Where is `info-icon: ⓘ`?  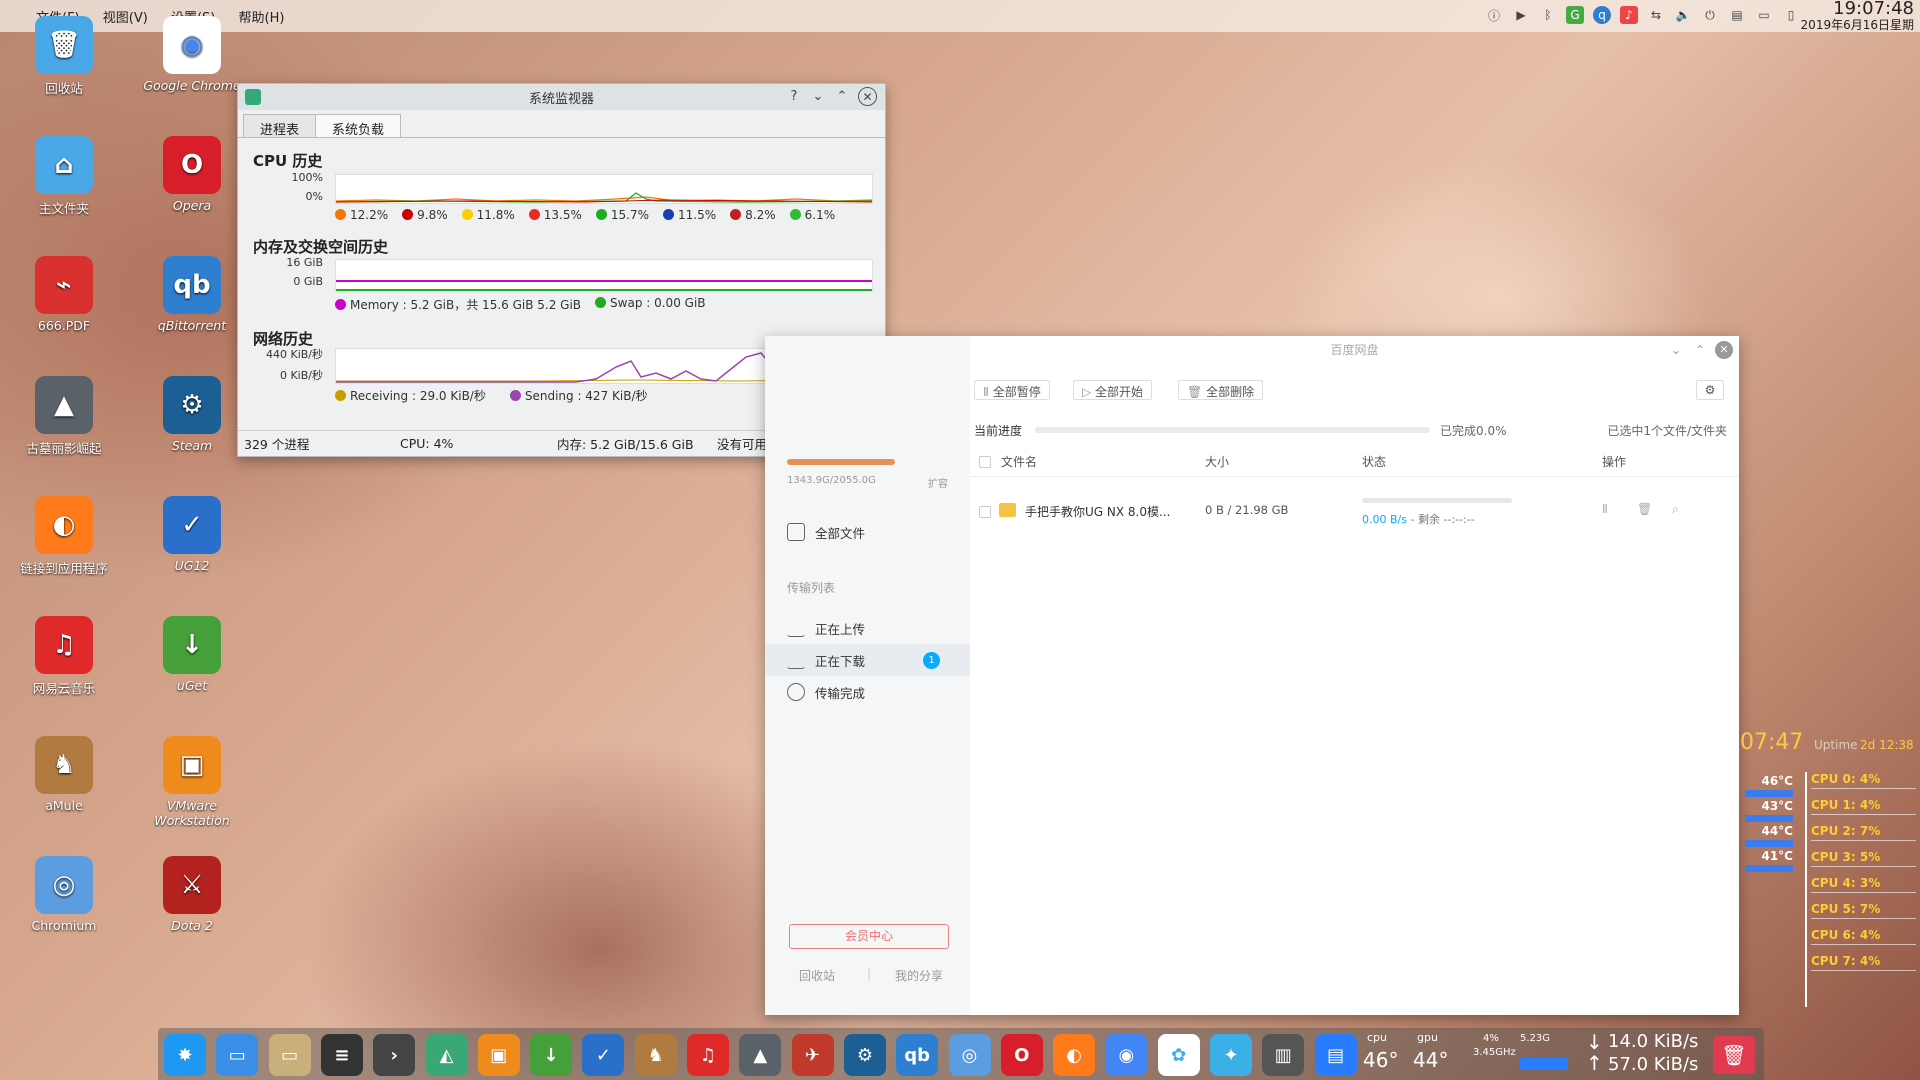
info-icon: ⓘ is located at coordinates (1494, 15).